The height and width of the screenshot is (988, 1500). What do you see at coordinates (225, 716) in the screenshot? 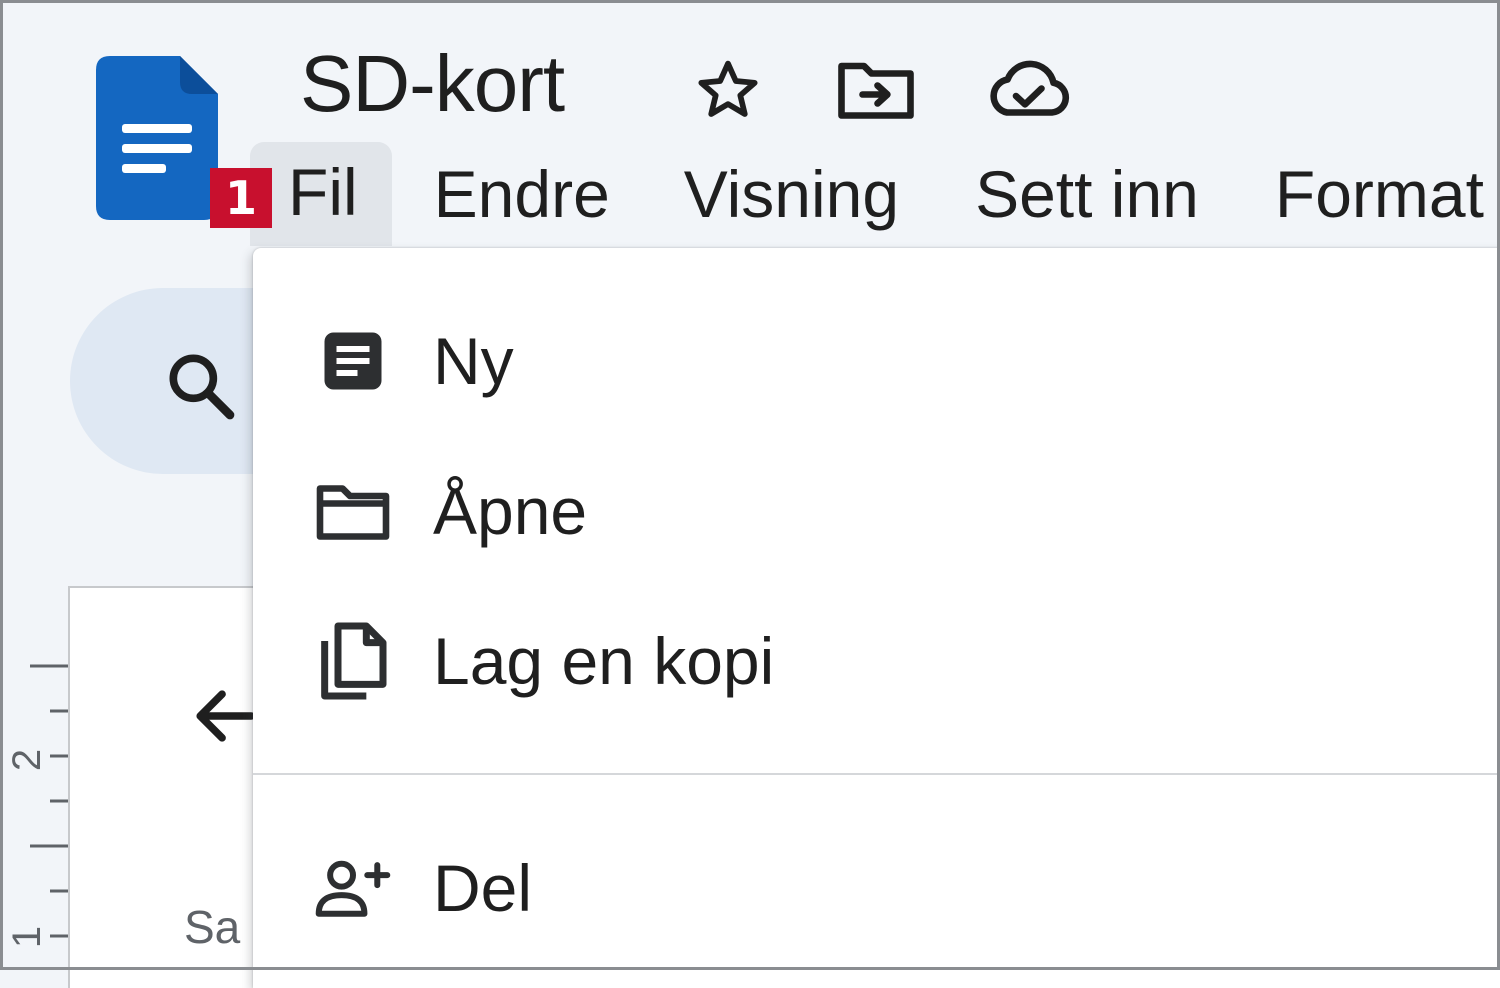
I see `back-arrow-icon` at bounding box center [225, 716].